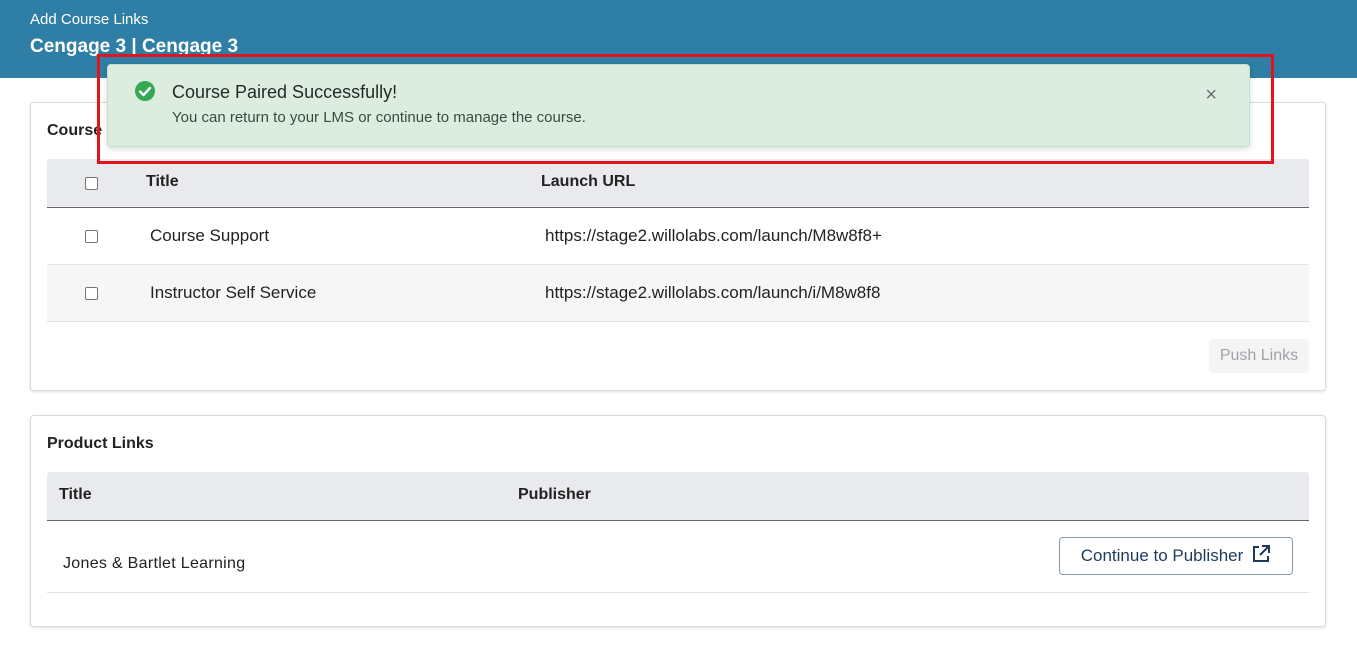 The image size is (1357, 652). Describe the element at coordinates (89, 19) in the screenshot. I see `header-subtitle: Add Course Links` at that location.